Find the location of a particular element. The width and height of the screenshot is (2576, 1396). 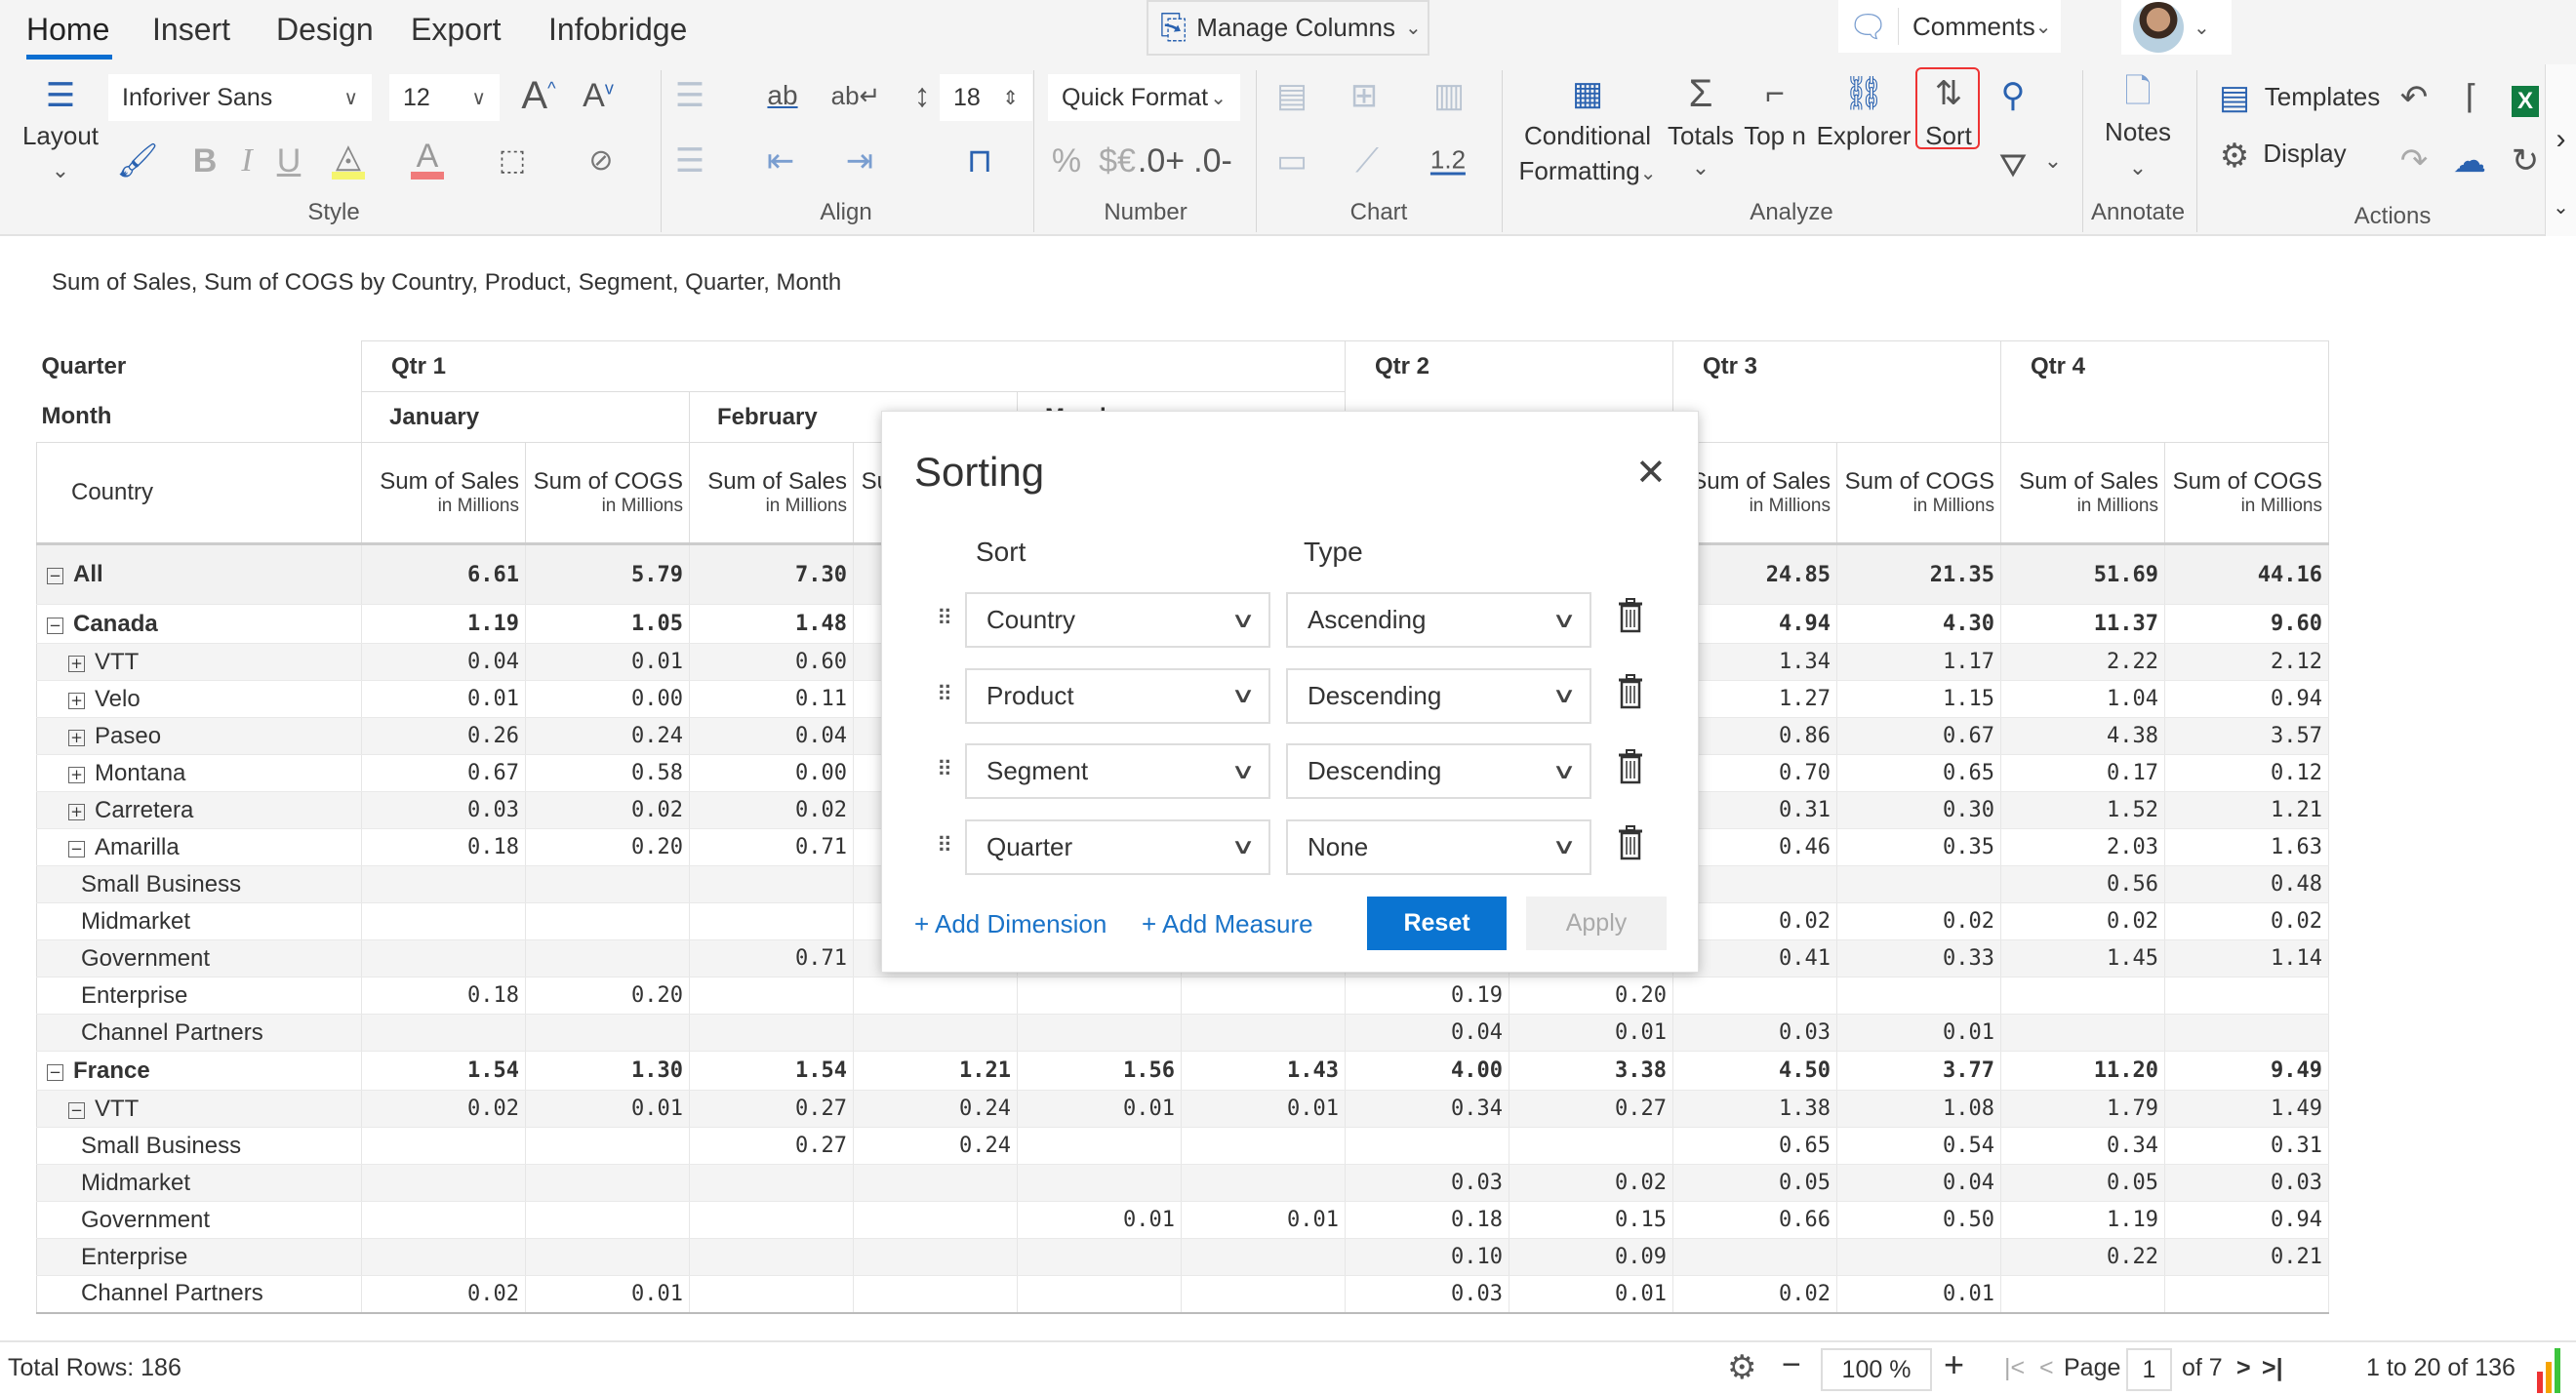

value-cell: 3.77 is located at coordinates (1918, 1071).